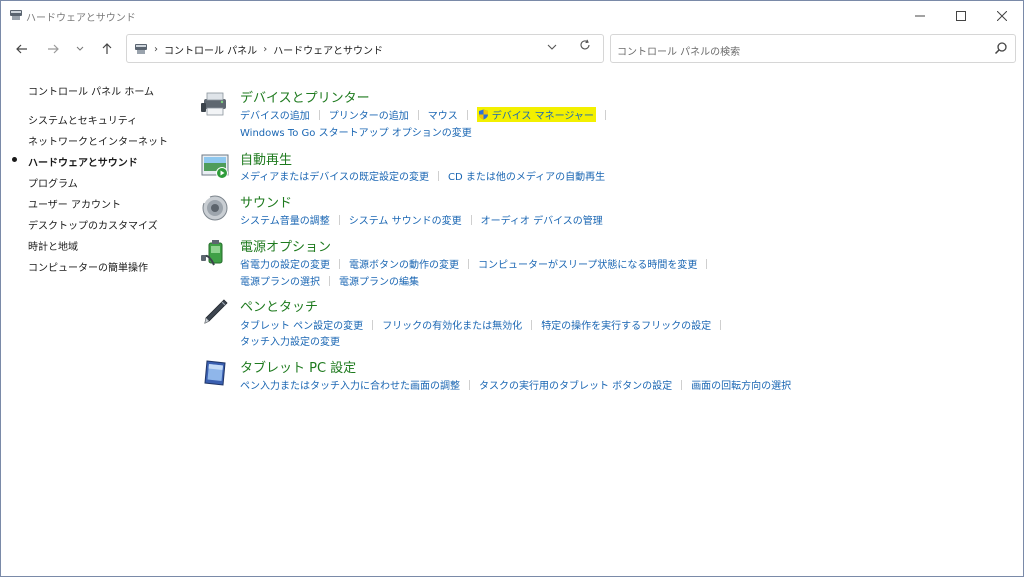 The width and height of the screenshot is (1024, 577). What do you see at coordinates (74, 203) in the screenshot?
I see `sidebar-item-user-accounts: ユーザー アカウント` at bounding box center [74, 203].